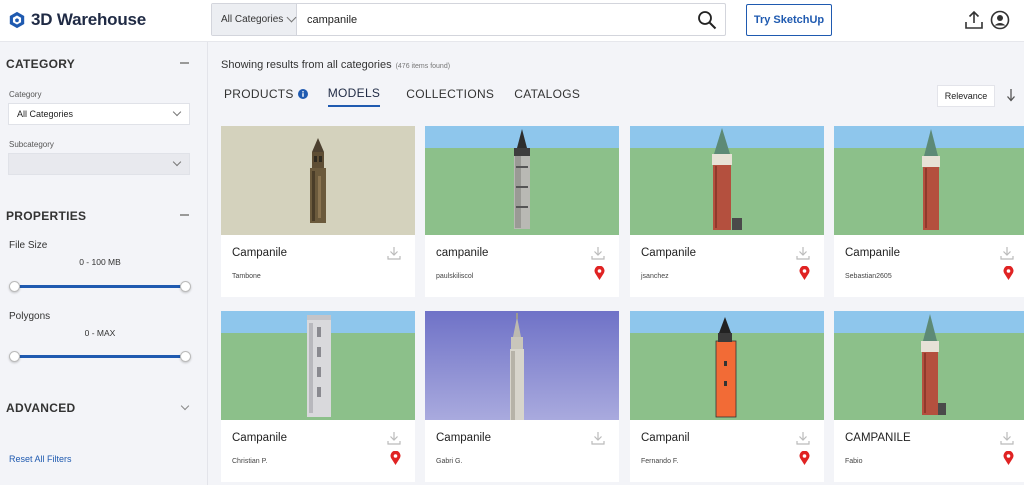  I want to click on model-title: CAMPANILE, so click(878, 438).